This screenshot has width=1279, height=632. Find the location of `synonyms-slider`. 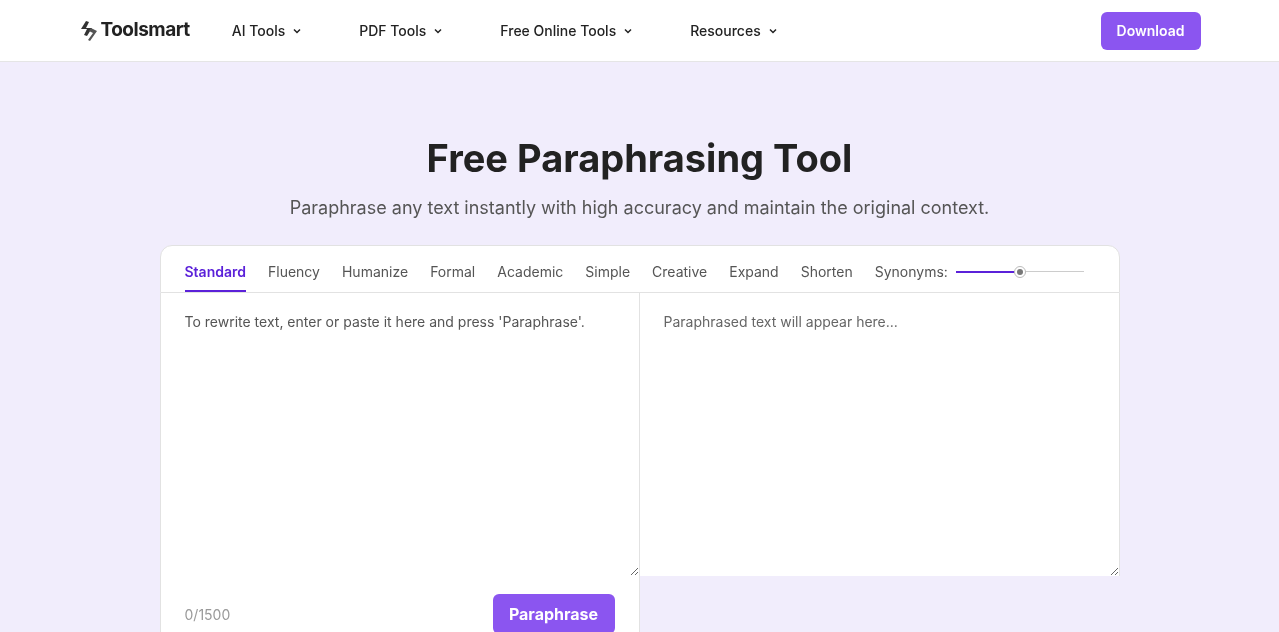

synonyms-slider is located at coordinates (1019, 271).